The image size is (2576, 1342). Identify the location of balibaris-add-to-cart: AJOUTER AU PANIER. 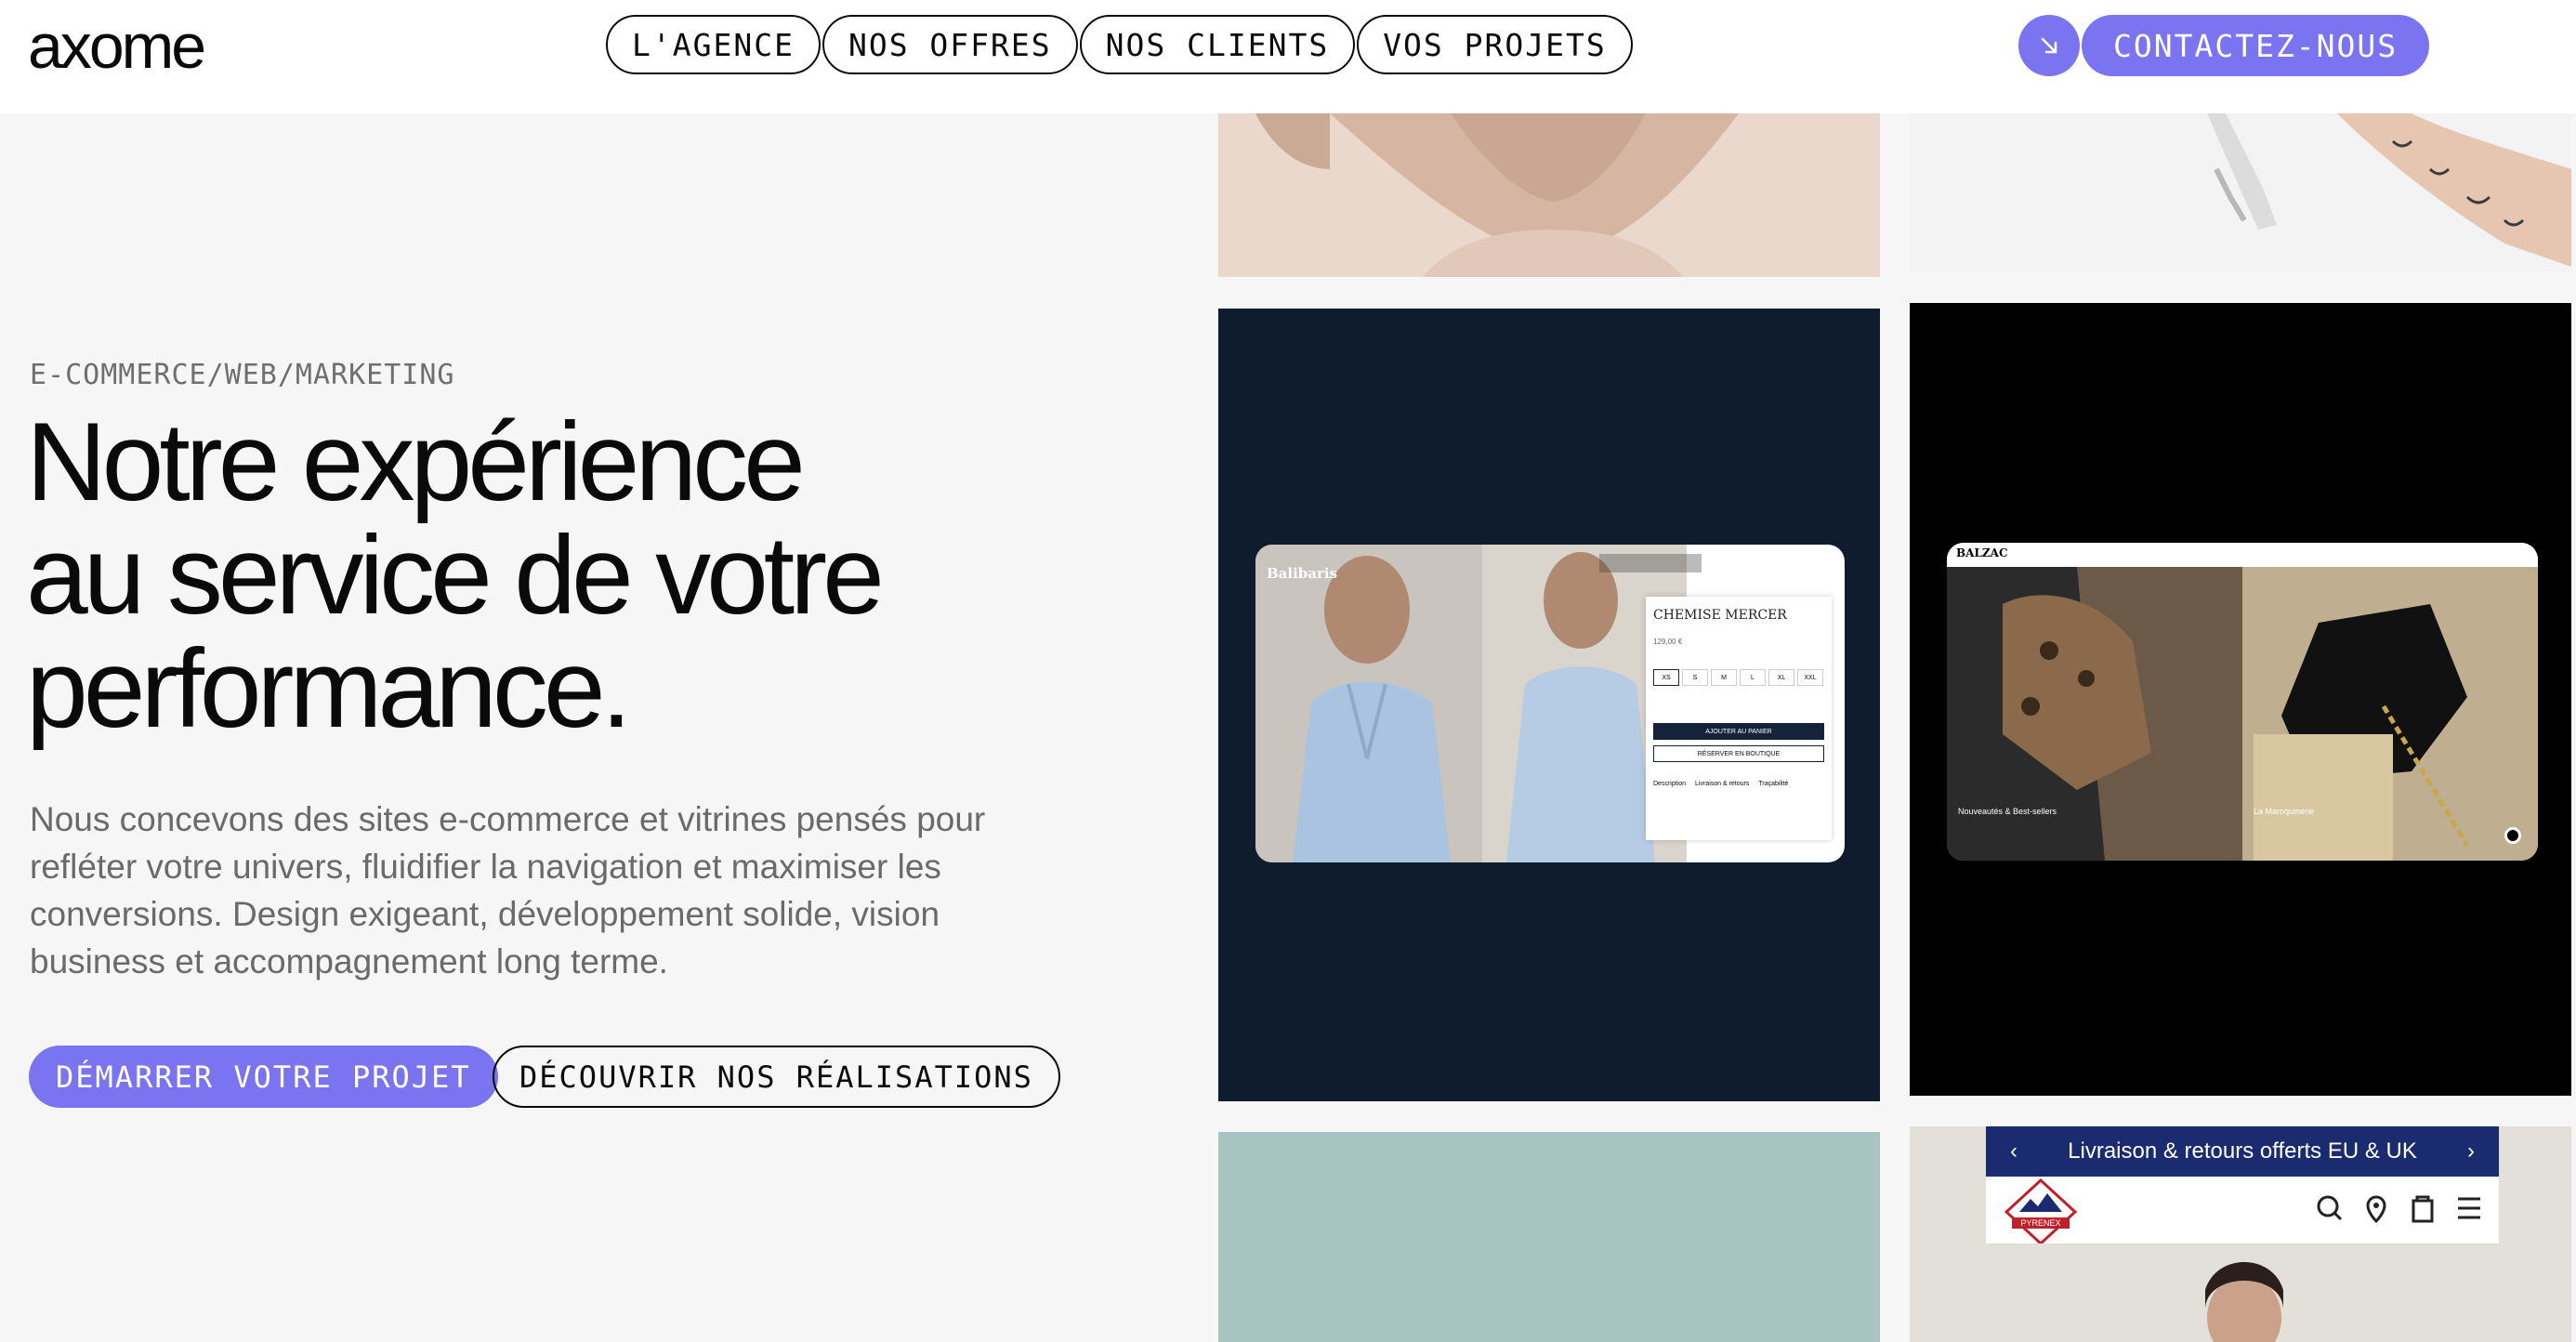
(1738, 731).